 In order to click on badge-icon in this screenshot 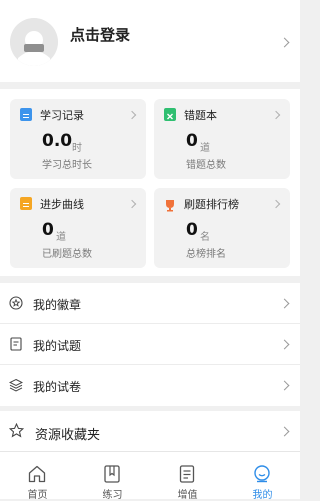, I will do `click(16, 303)`.